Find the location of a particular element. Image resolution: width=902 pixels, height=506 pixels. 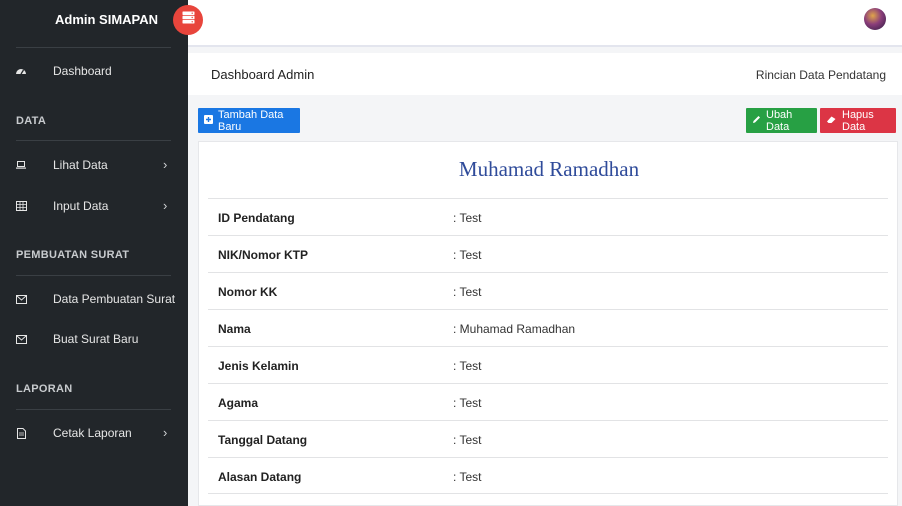

sidebar-item-lihat-data: Lihat Data › is located at coordinates (94, 166).